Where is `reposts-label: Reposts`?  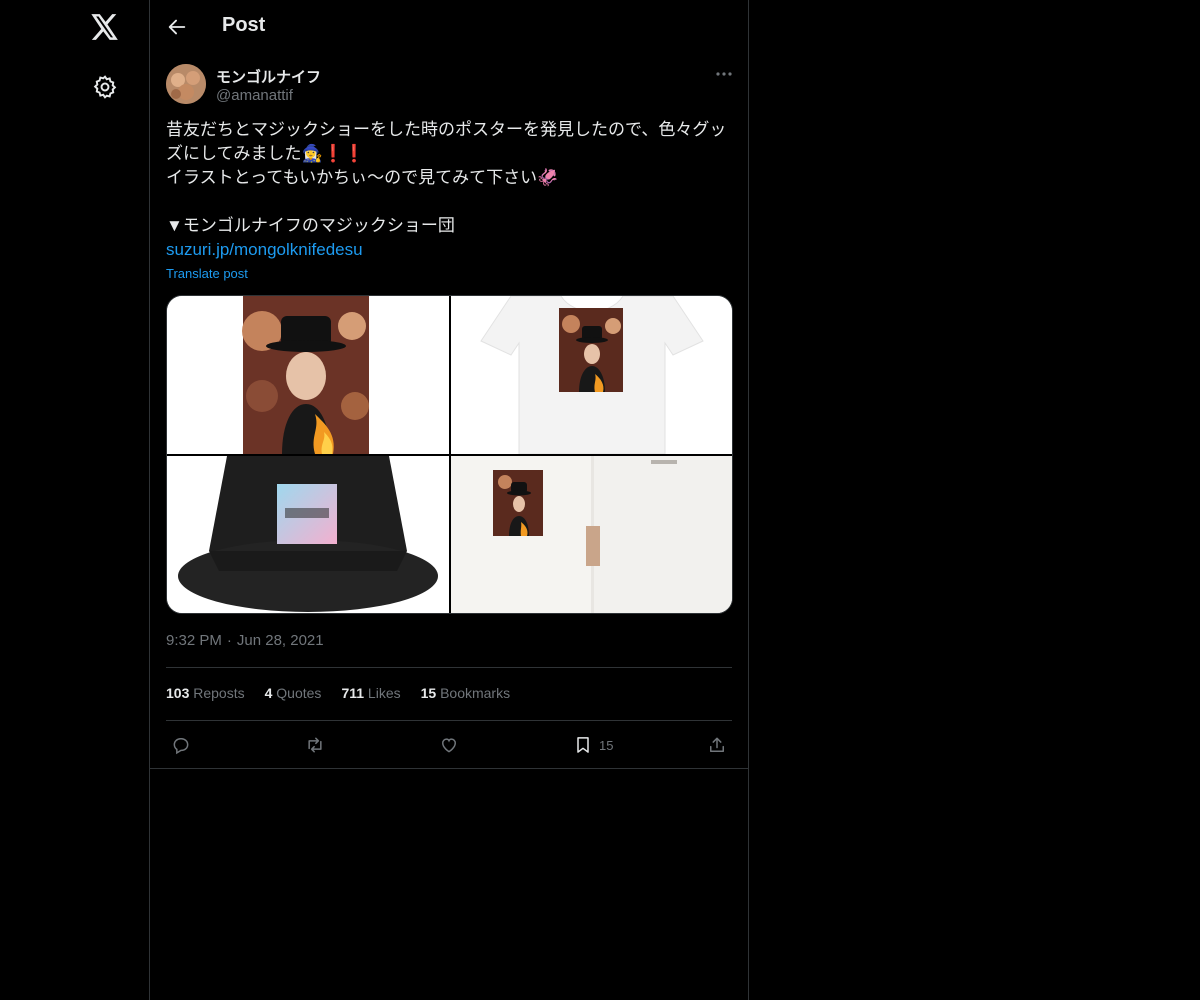
reposts-label: Reposts is located at coordinates (219, 693).